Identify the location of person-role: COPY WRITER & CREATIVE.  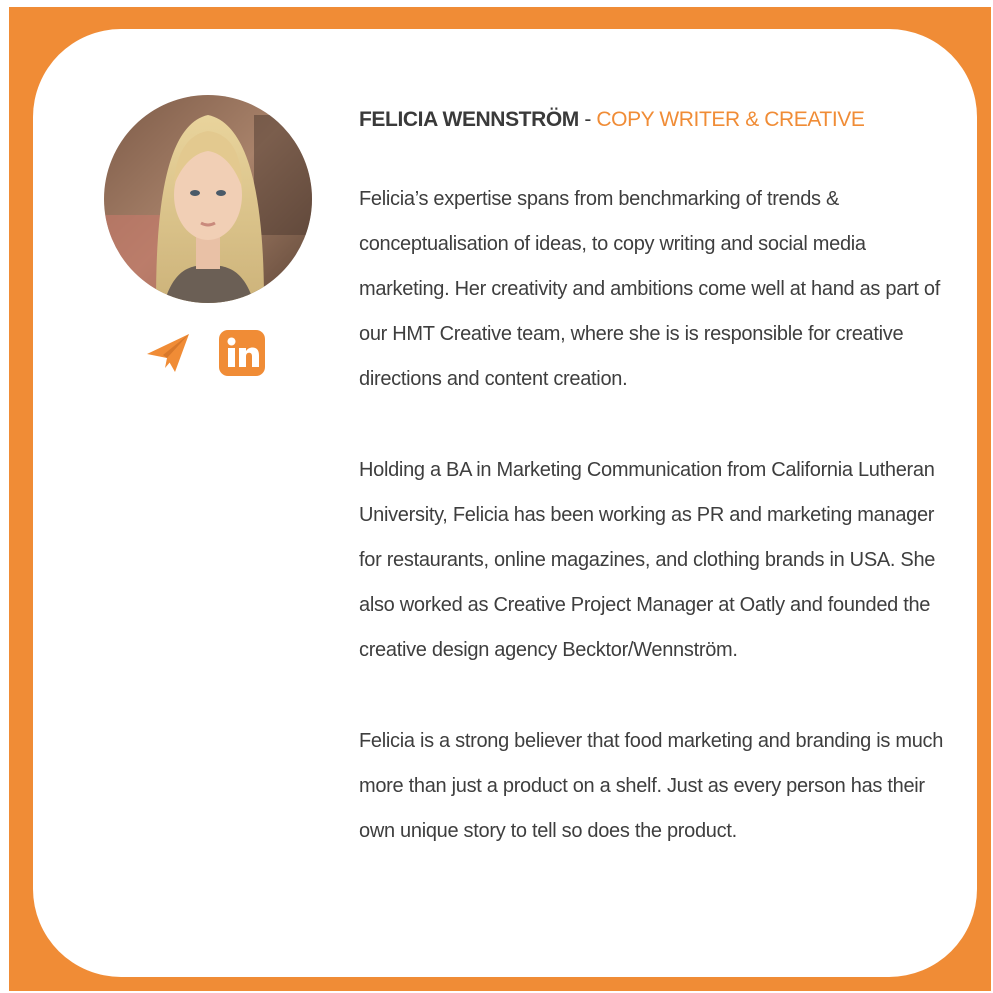
(730, 119).